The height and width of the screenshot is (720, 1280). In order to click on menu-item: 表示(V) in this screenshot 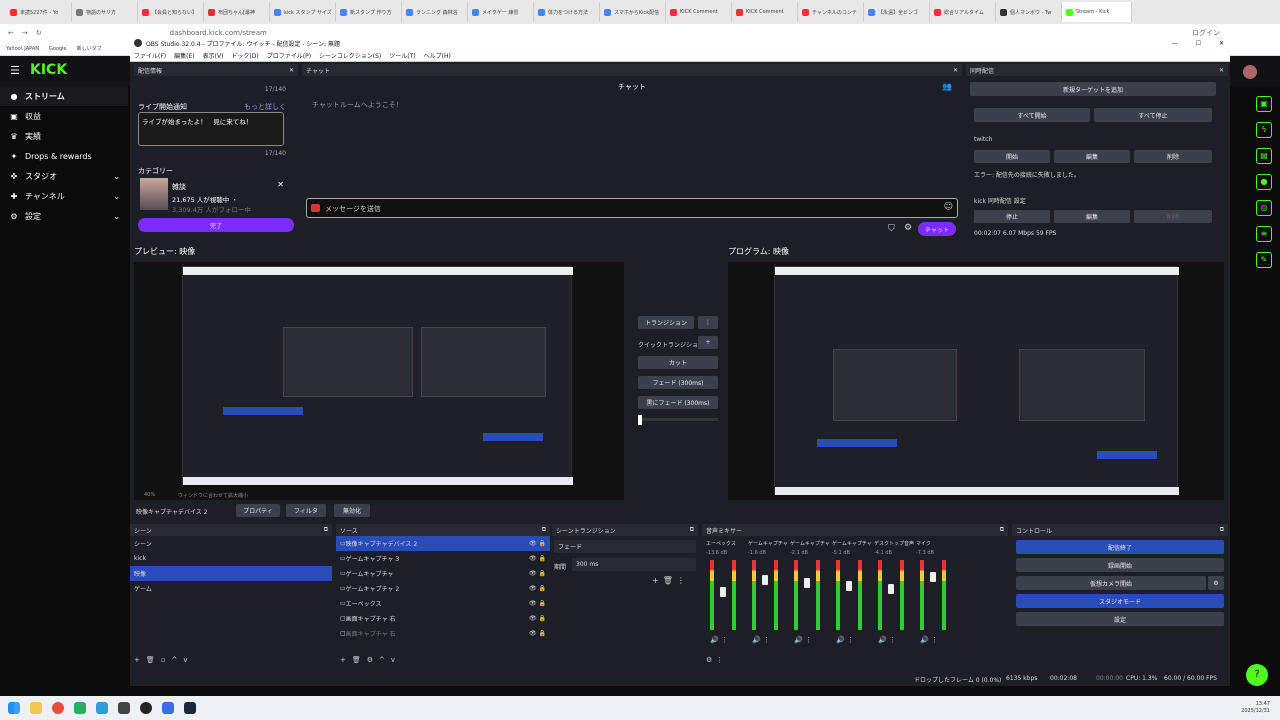, I will do `click(213, 55)`.